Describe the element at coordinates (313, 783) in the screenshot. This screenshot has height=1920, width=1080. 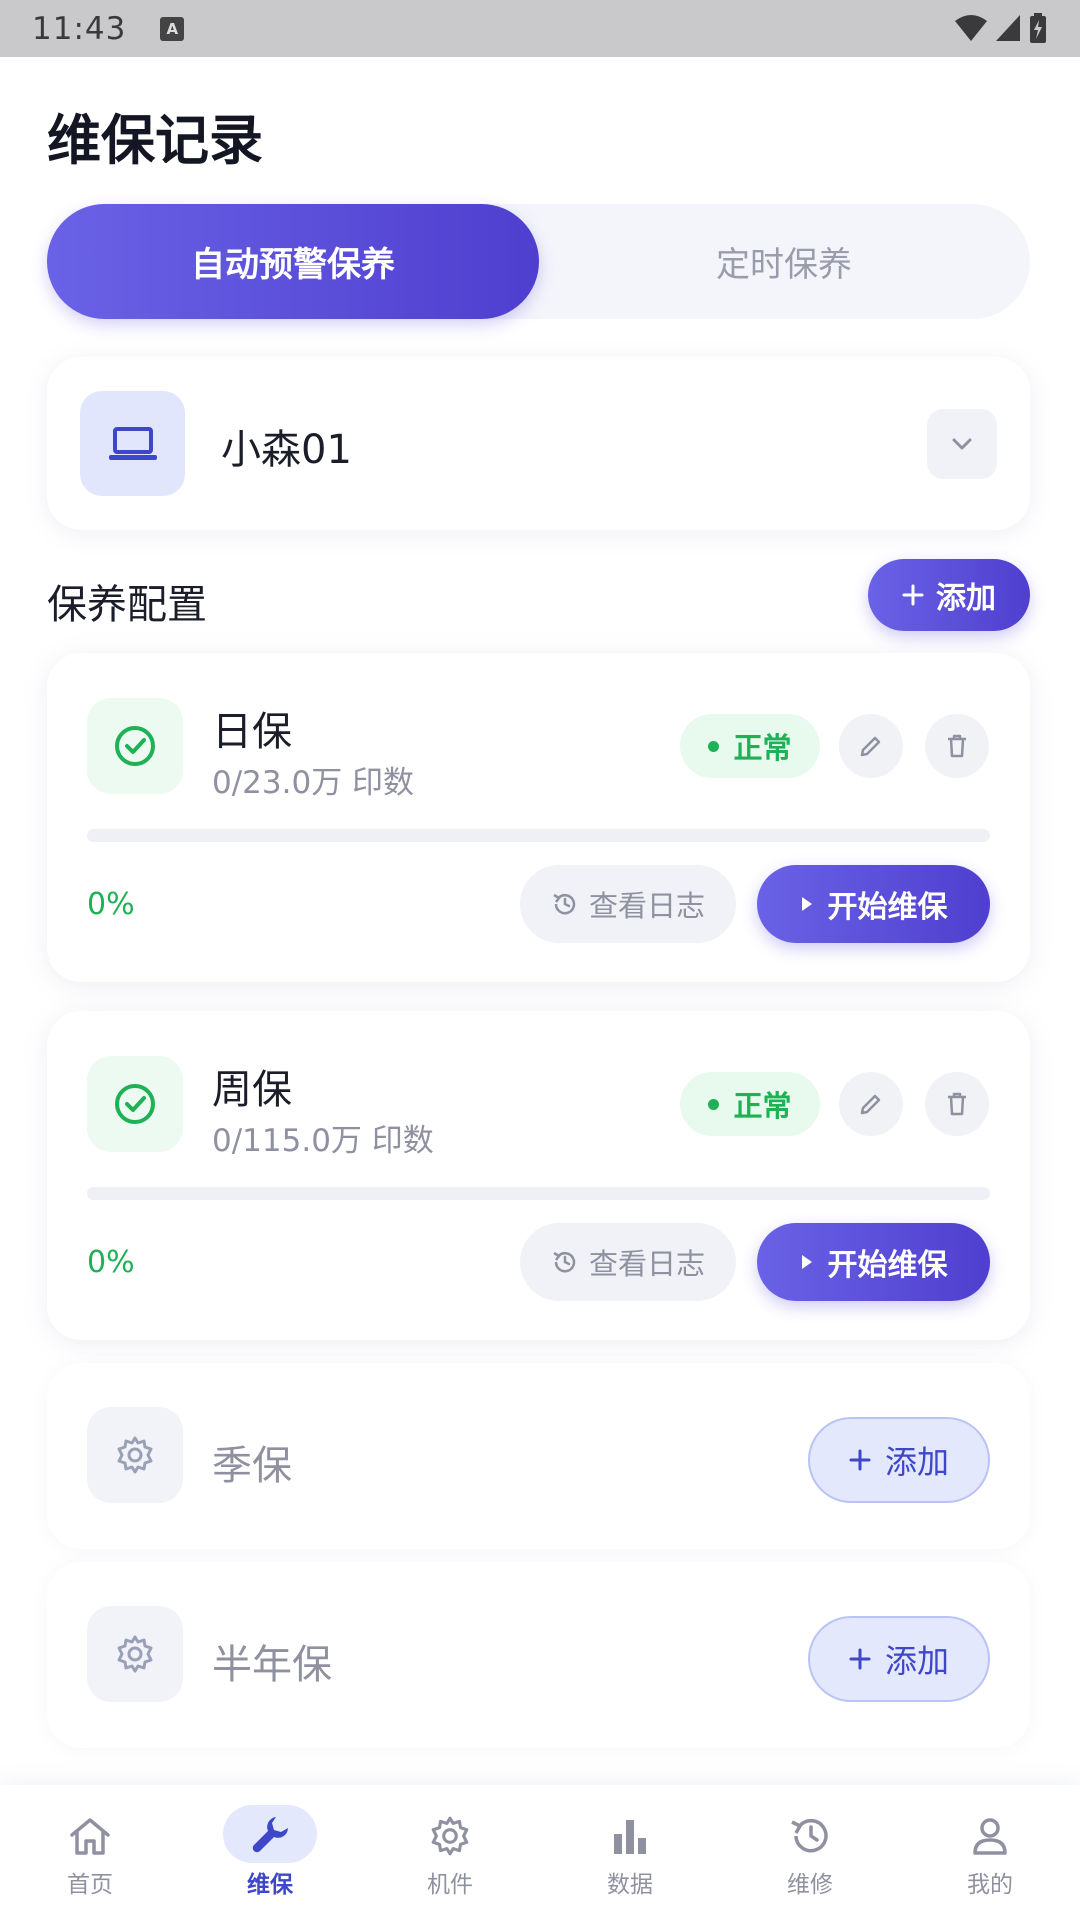
I see `plan-usage: 0/23.0万 印数` at that location.